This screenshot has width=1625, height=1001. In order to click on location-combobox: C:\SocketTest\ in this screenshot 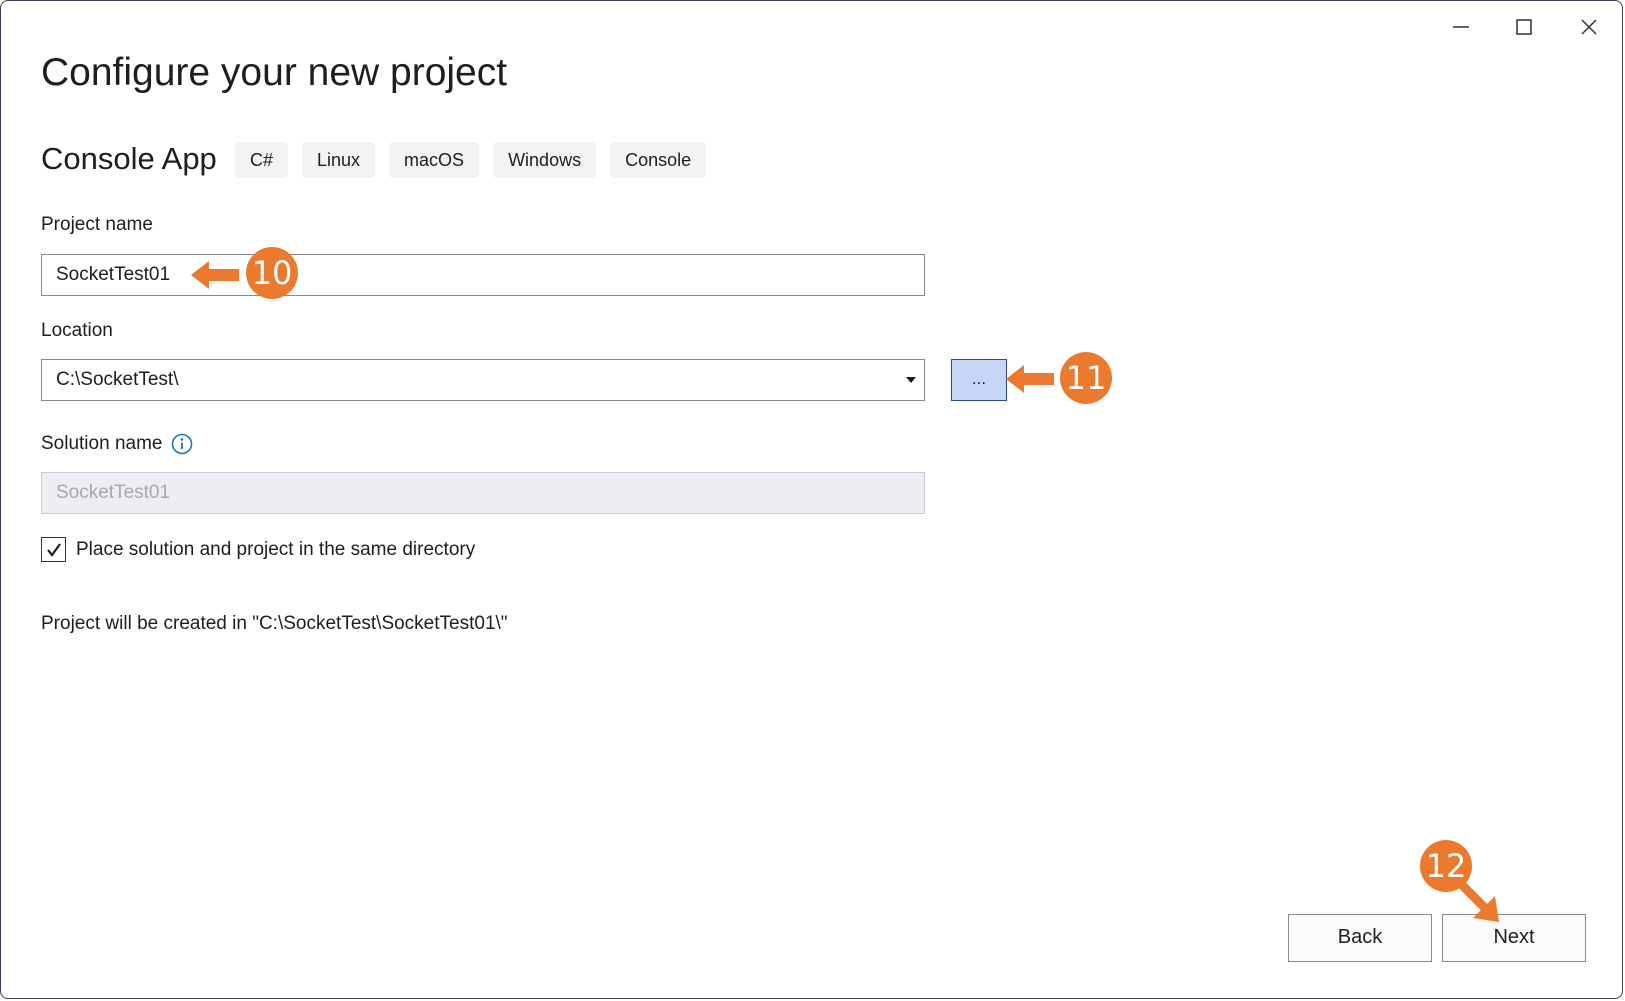, I will do `click(483, 380)`.